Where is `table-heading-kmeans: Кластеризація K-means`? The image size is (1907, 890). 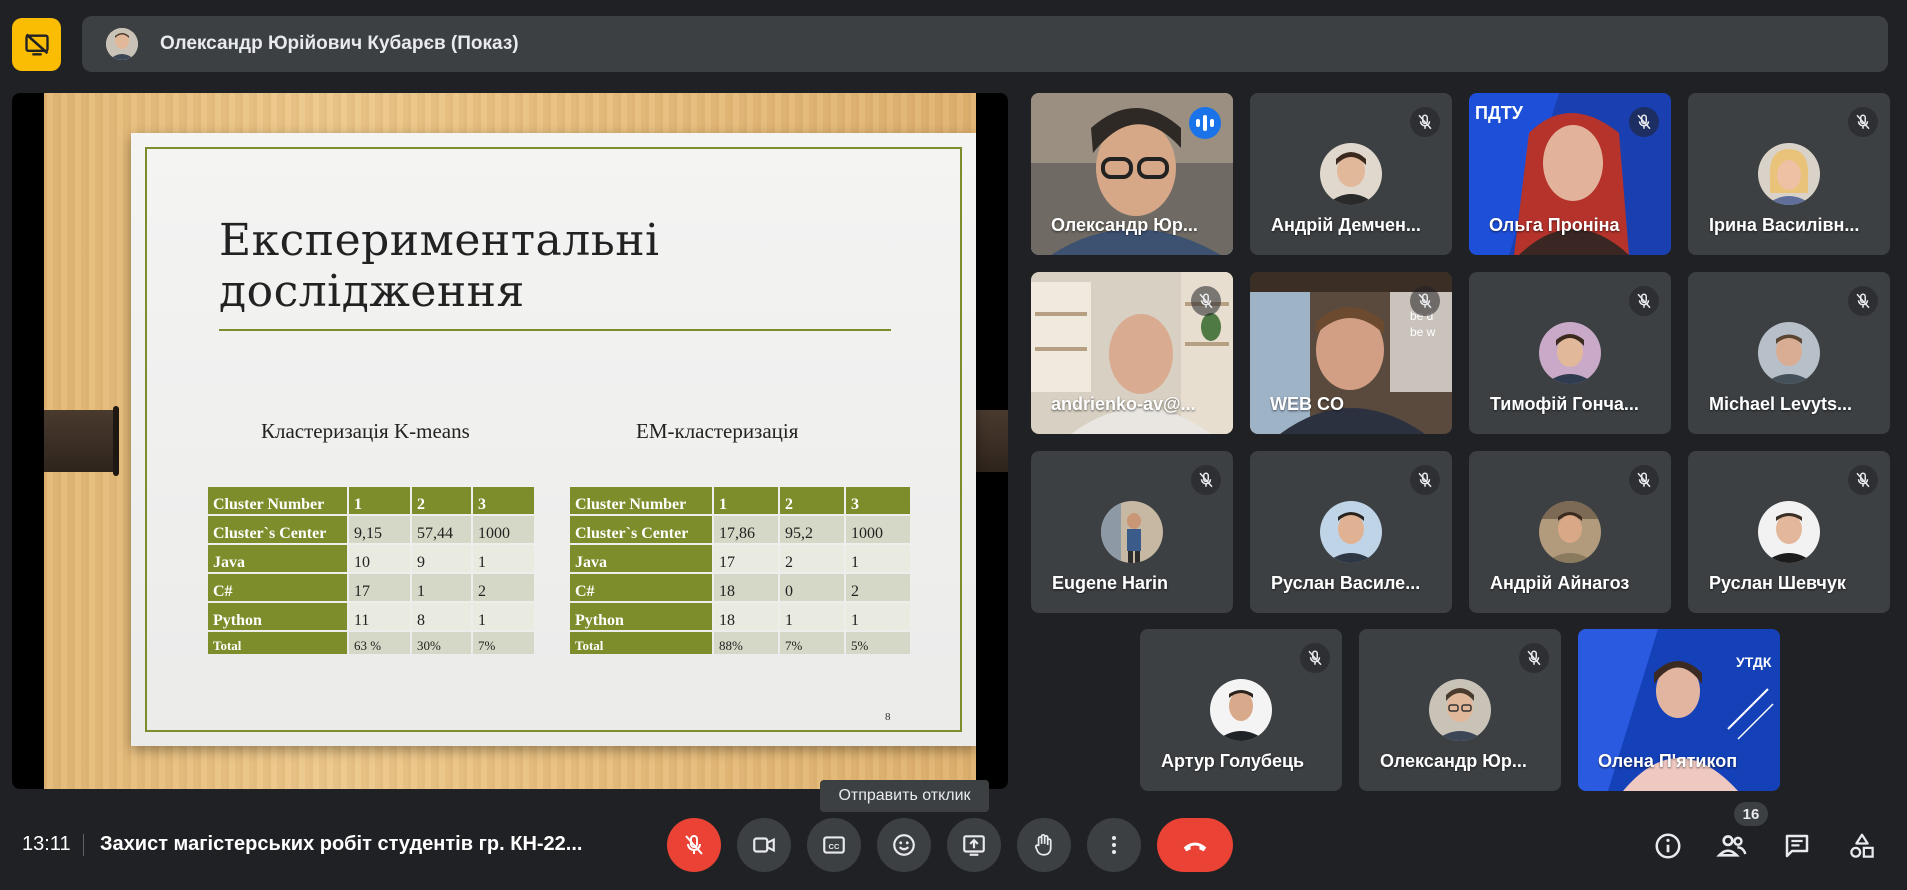 table-heading-kmeans: Кластеризація K-means is located at coordinates (365, 431).